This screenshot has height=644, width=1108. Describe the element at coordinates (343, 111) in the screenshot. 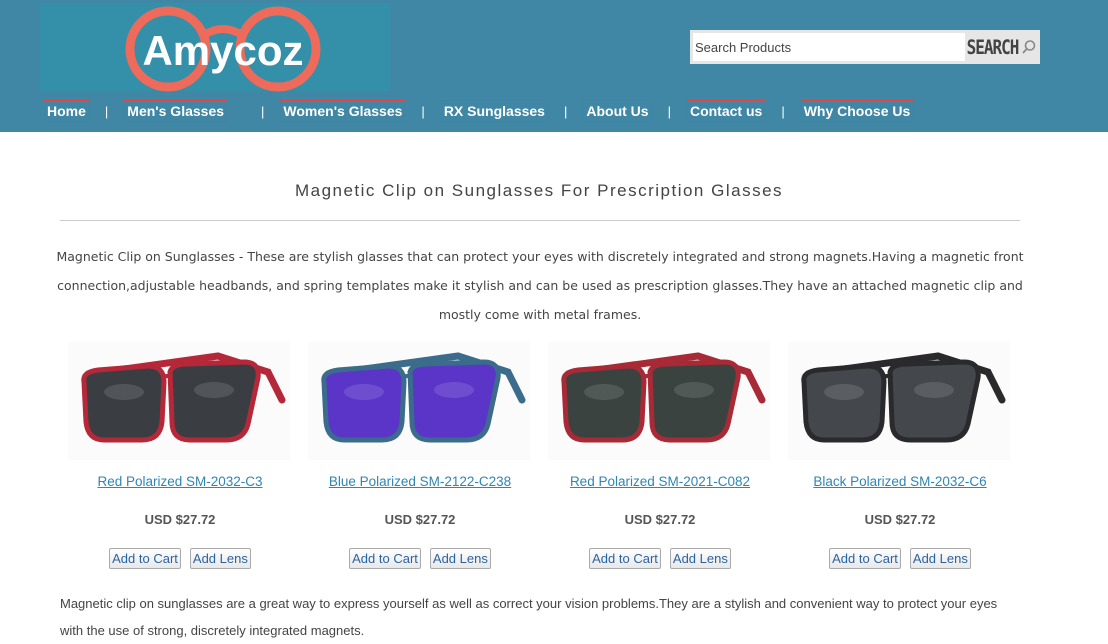

I see `nav-item-womens-glasses: Women's Glasses` at that location.